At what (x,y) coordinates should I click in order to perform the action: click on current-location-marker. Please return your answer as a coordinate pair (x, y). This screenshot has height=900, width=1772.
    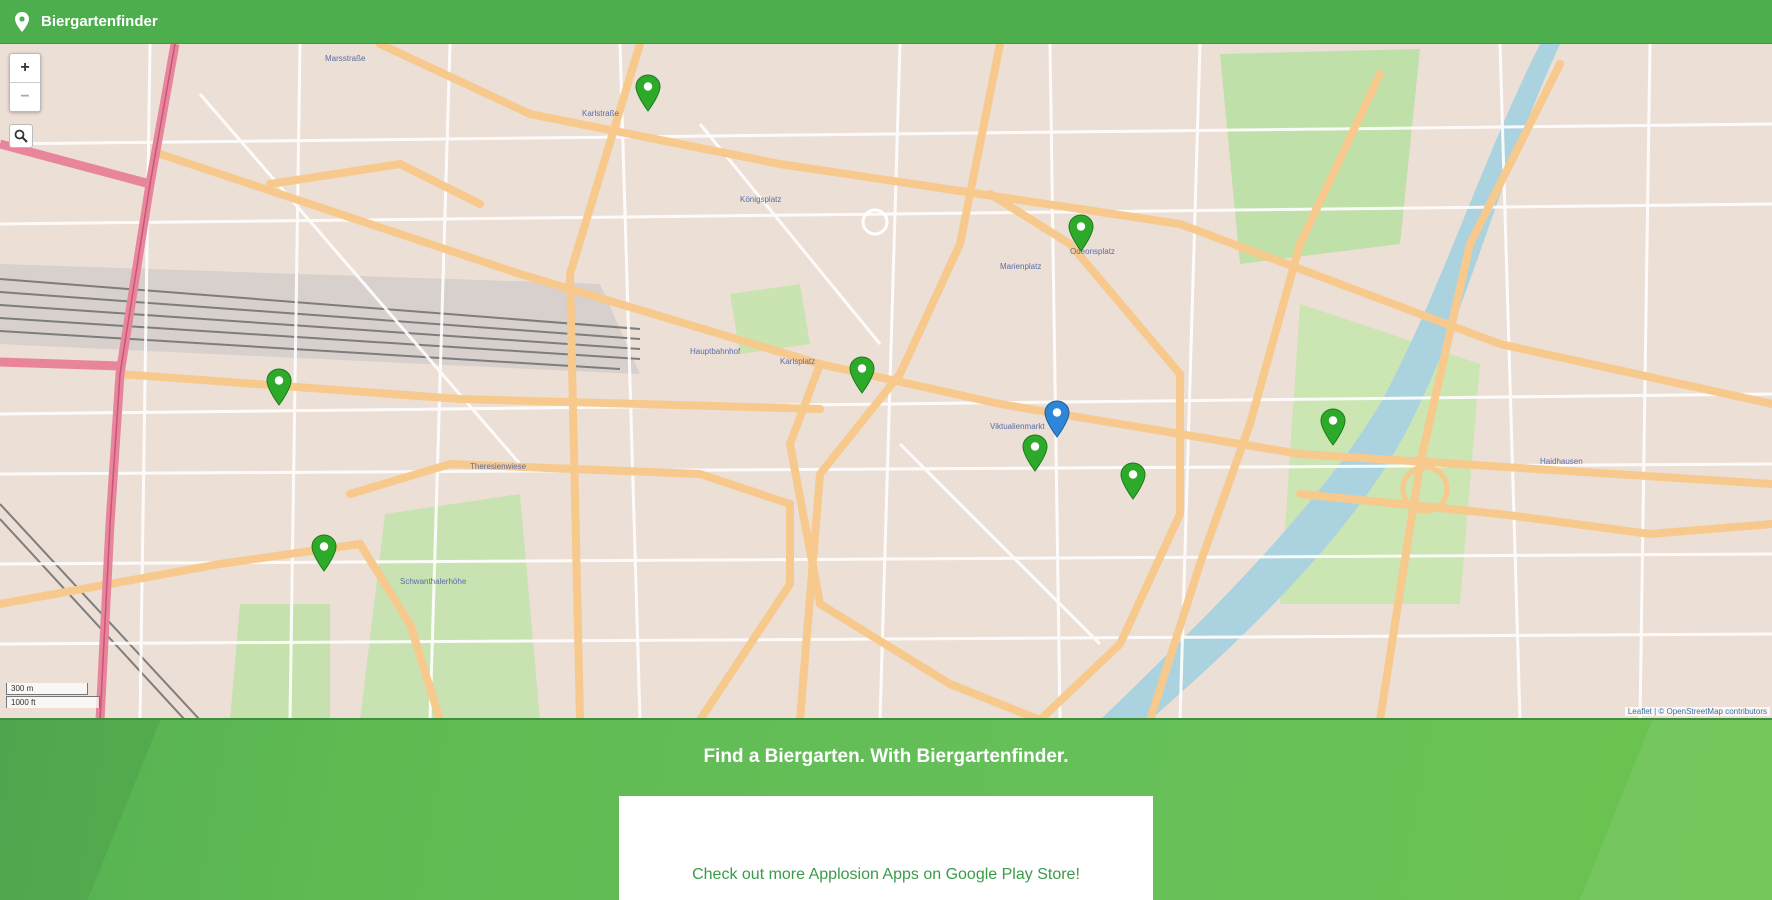
    Looking at the image, I should click on (1057, 419).